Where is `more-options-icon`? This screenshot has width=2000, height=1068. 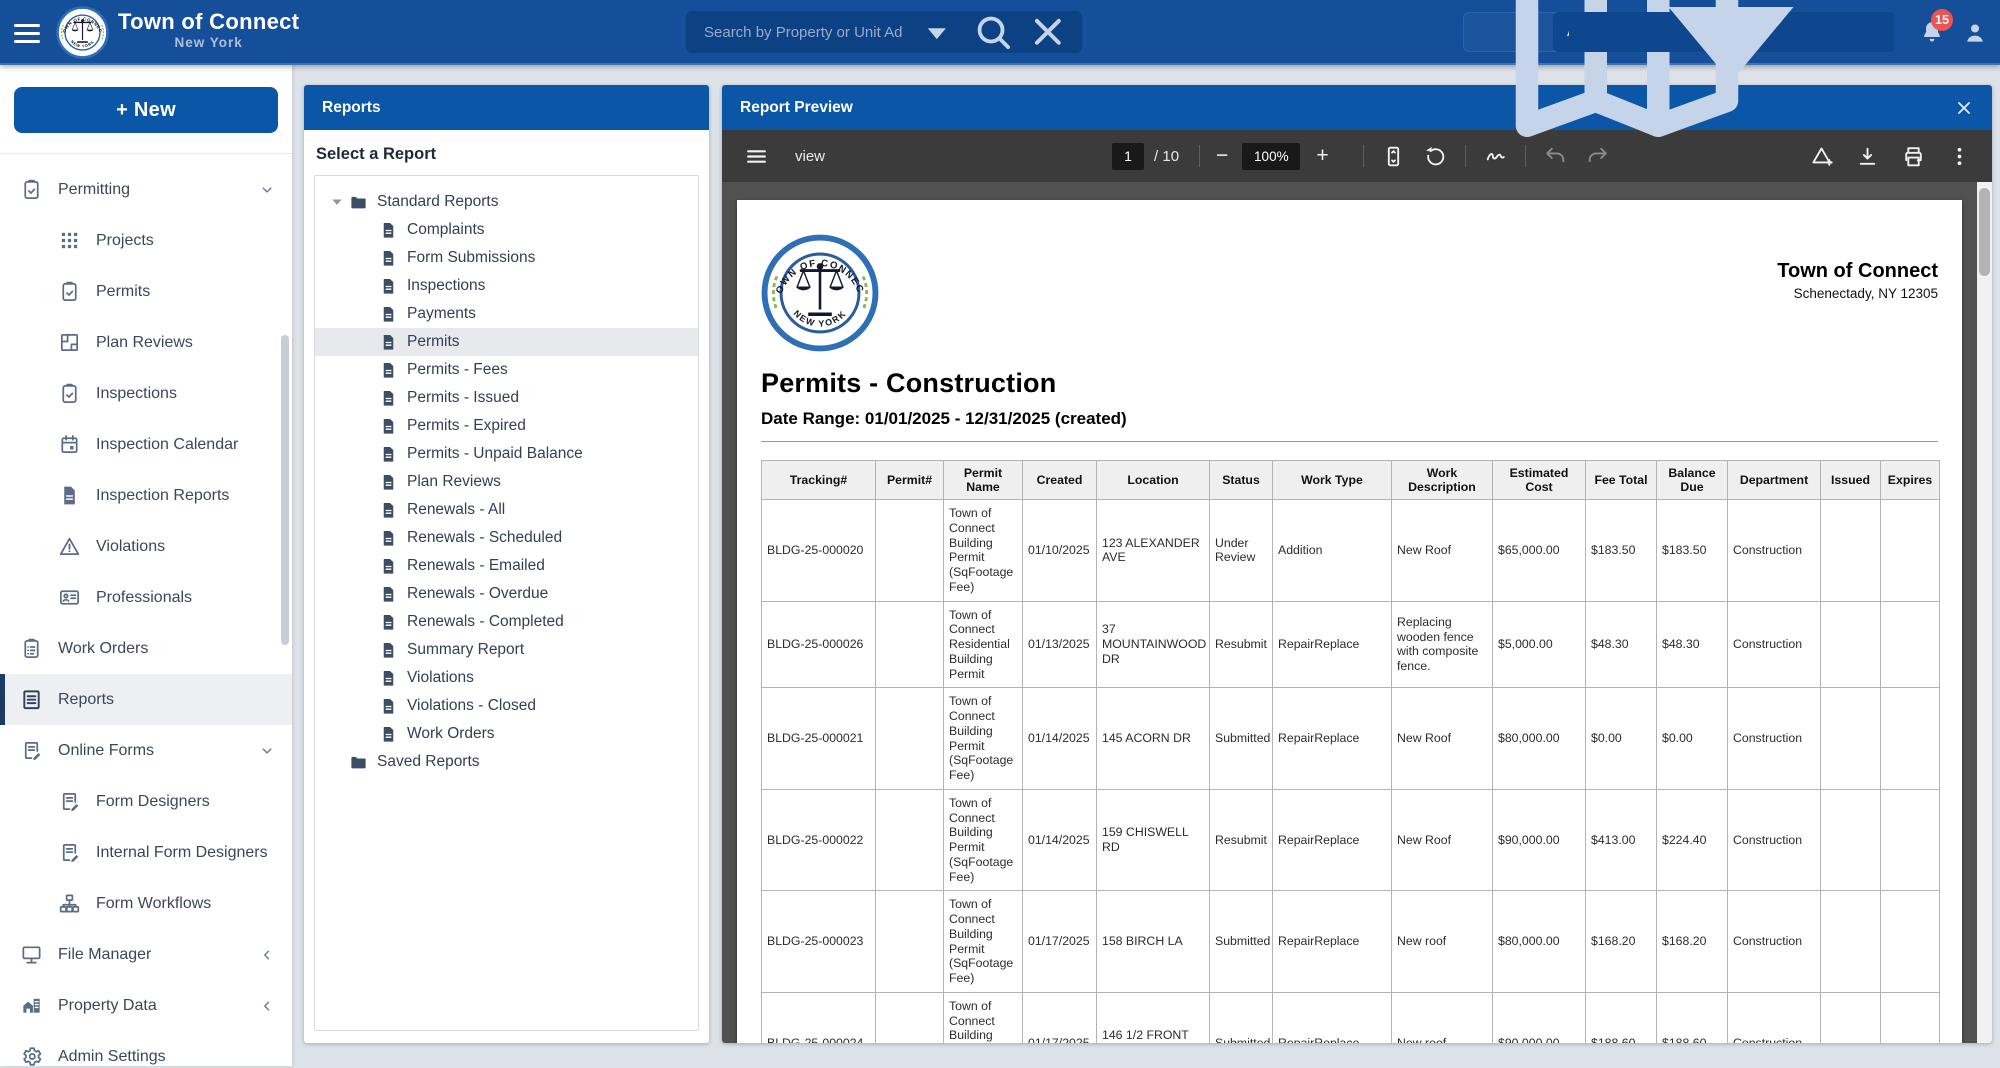 more-options-icon is located at coordinates (1959, 156).